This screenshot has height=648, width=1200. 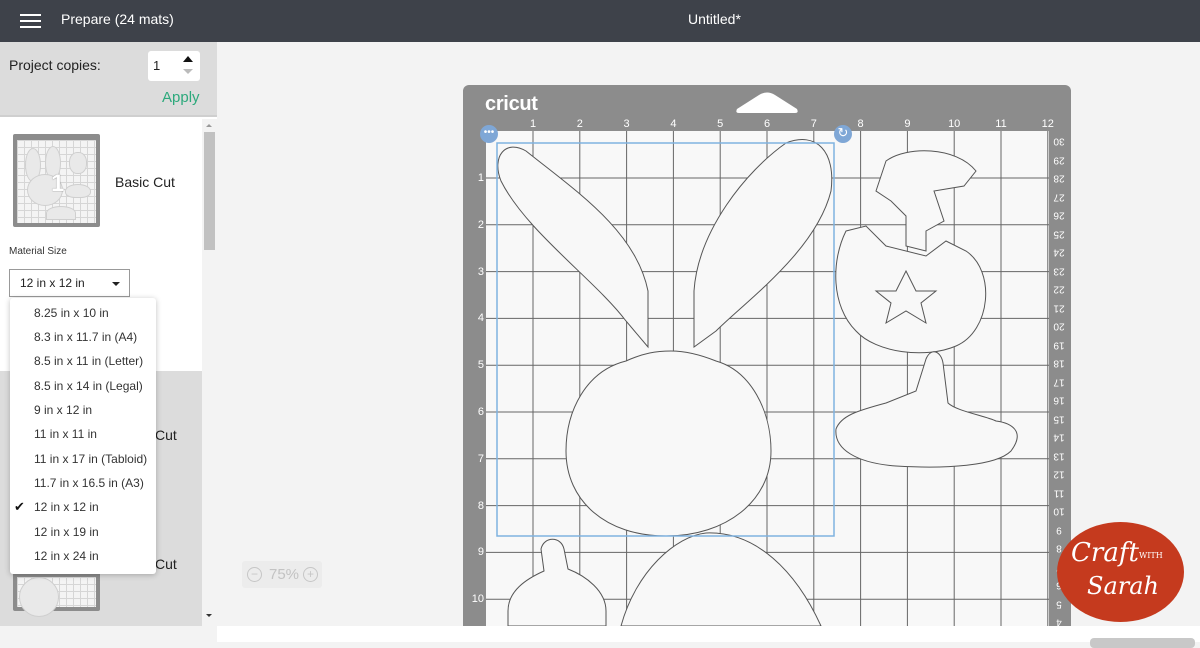 What do you see at coordinates (626, 124) in the screenshot?
I see `ruler-tick-label: 3` at bounding box center [626, 124].